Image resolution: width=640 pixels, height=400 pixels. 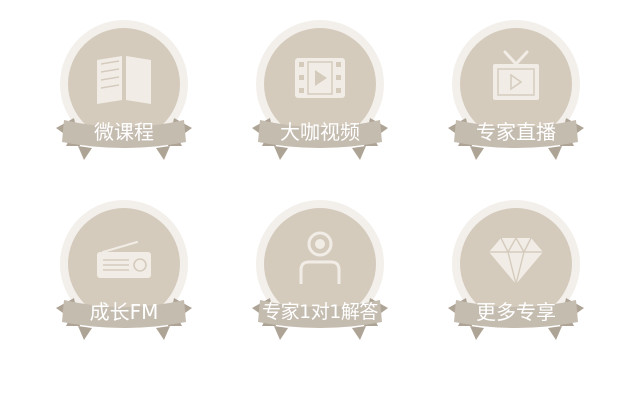 What do you see at coordinates (320, 312) in the screenshot?
I see `badge-label: 专家1对1解答` at bounding box center [320, 312].